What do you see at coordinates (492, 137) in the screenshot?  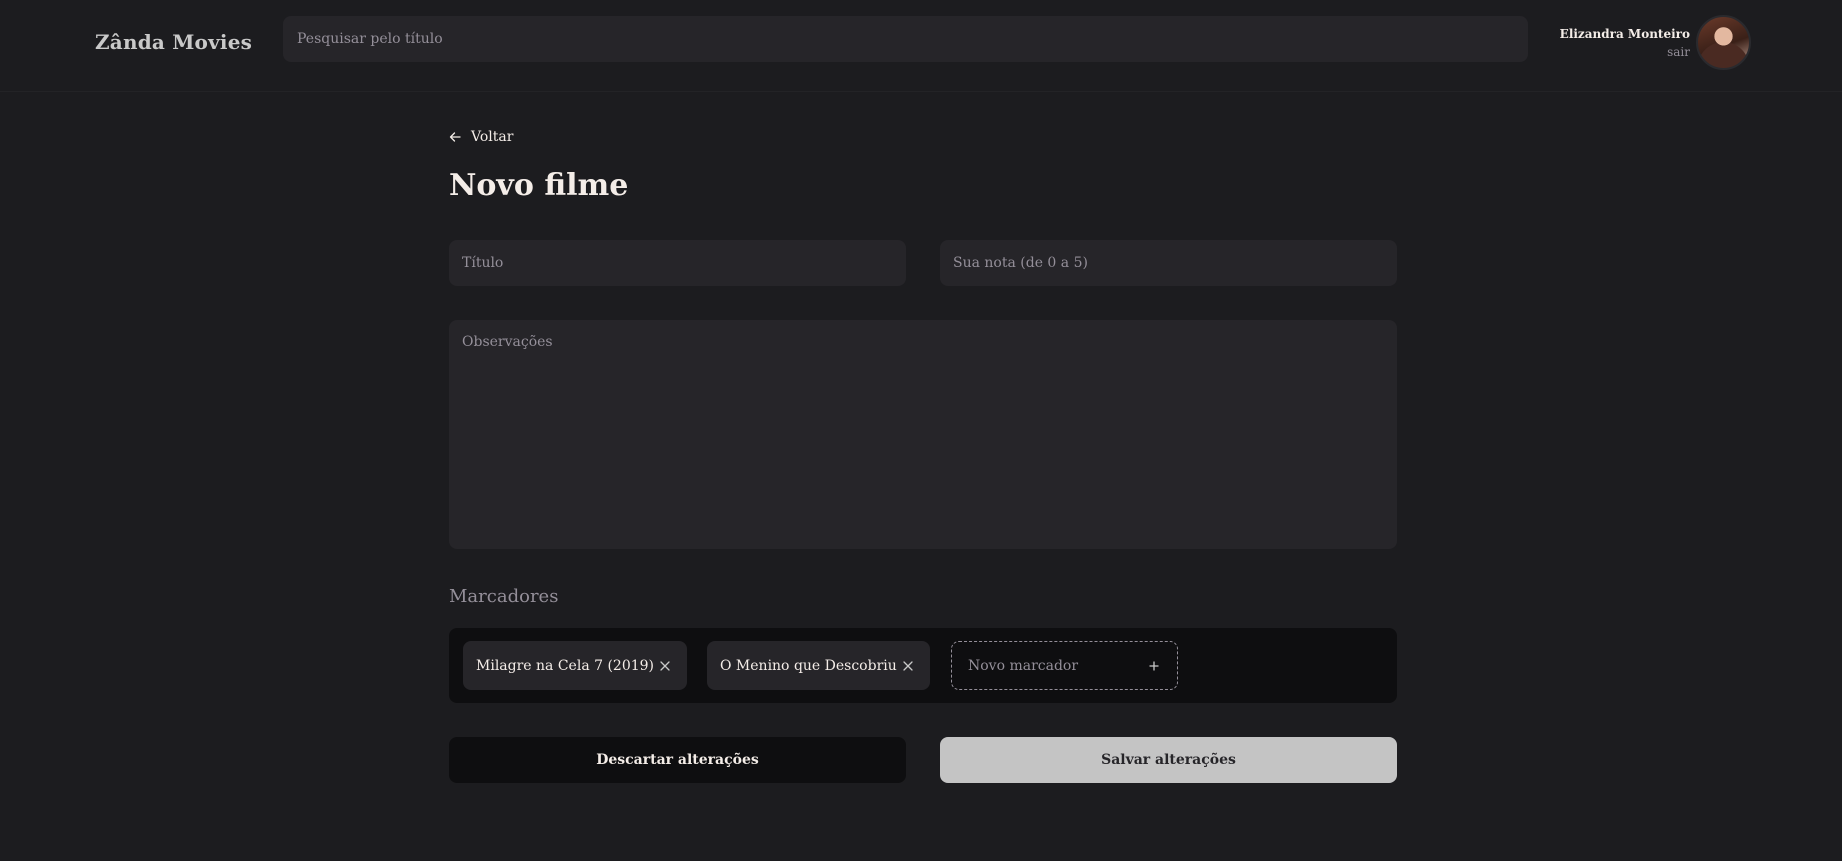 I see `back-label: Voltar` at bounding box center [492, 137].